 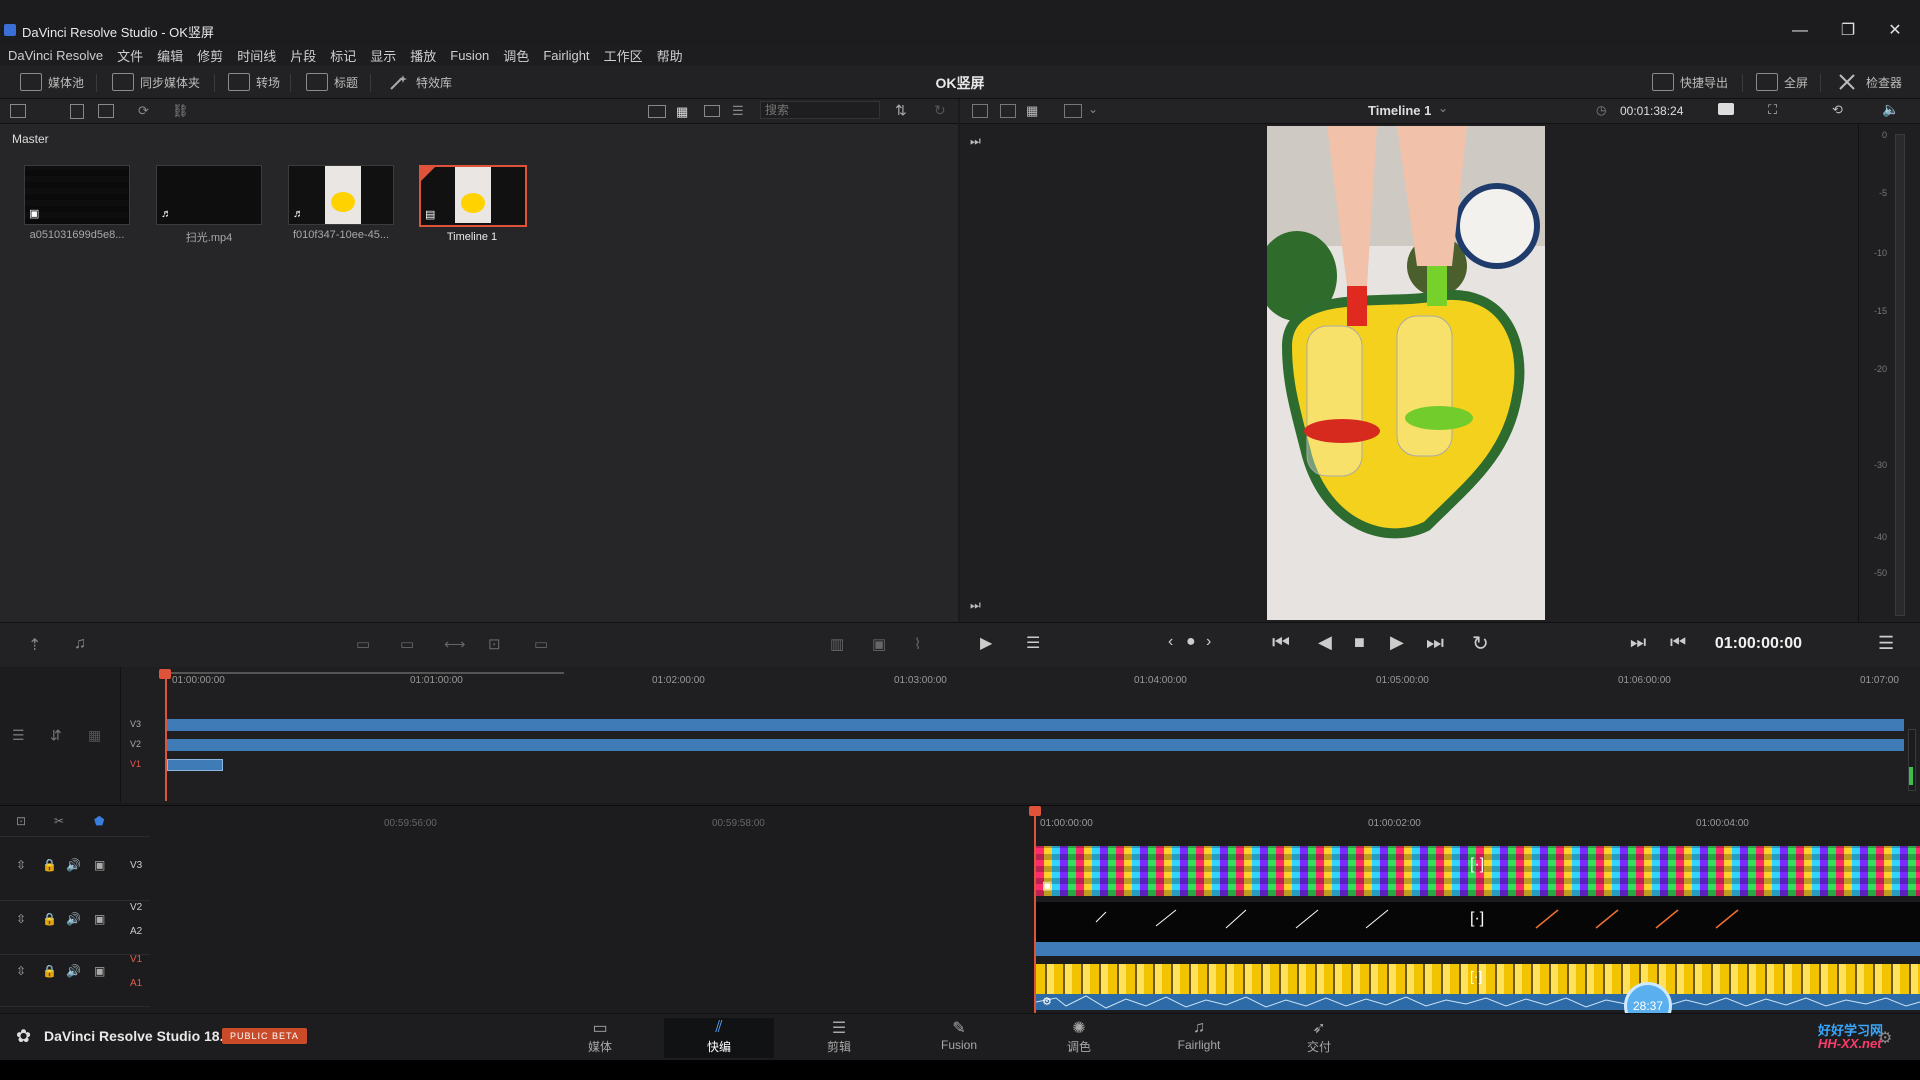 What do you see at coordinates (1170, 642) in the screenshot?
I see `prev-marker-icon: ‹` at bounding box center [1170, 642].